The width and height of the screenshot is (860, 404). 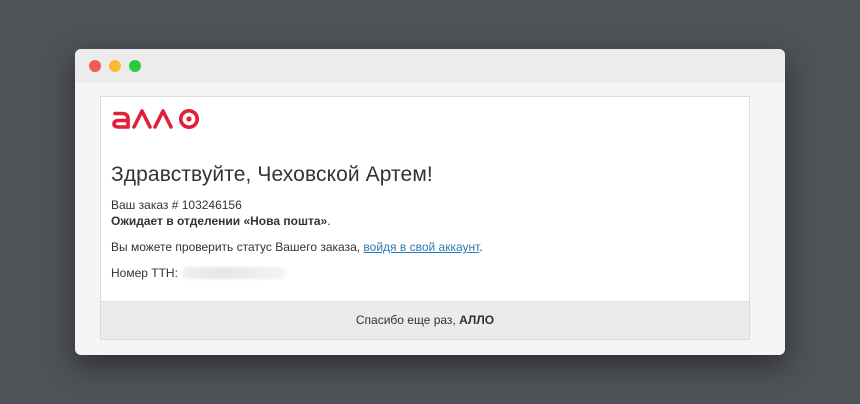 I want to click on order-status: Ожидает в отделении «Нова пошта», so click(x=219, y=221).